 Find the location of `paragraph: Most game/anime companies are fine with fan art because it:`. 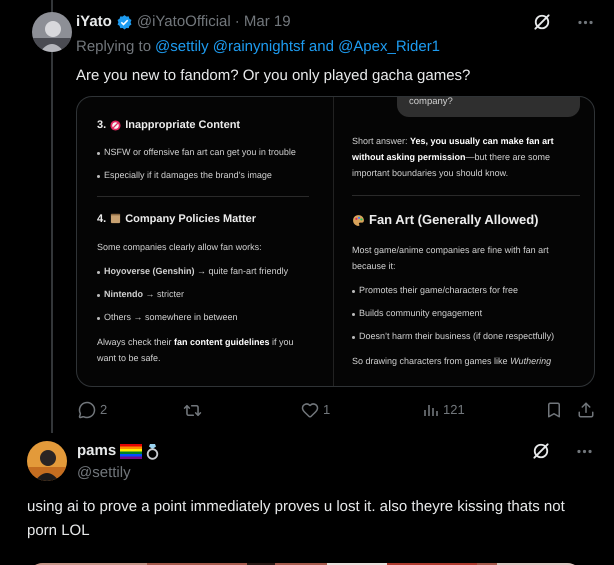

paragraph: Most game/anime companies are fine with fan art because it: is located at coordinates (451, 258).